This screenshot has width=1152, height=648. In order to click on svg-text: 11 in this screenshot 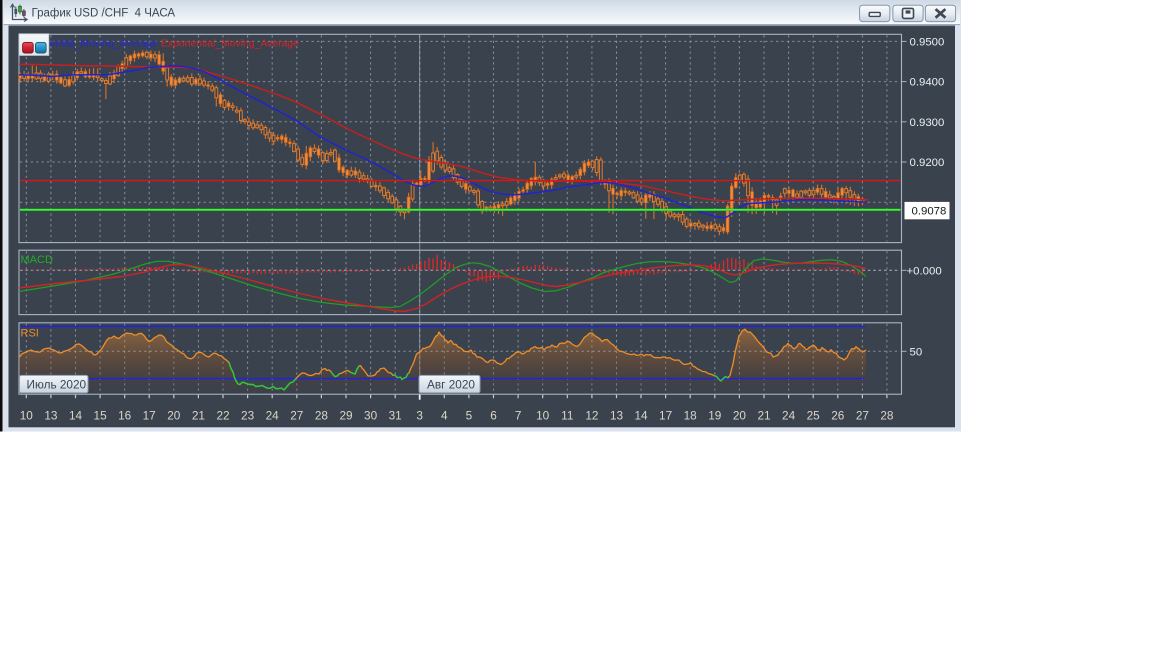, I will do `click(567, 416)`.